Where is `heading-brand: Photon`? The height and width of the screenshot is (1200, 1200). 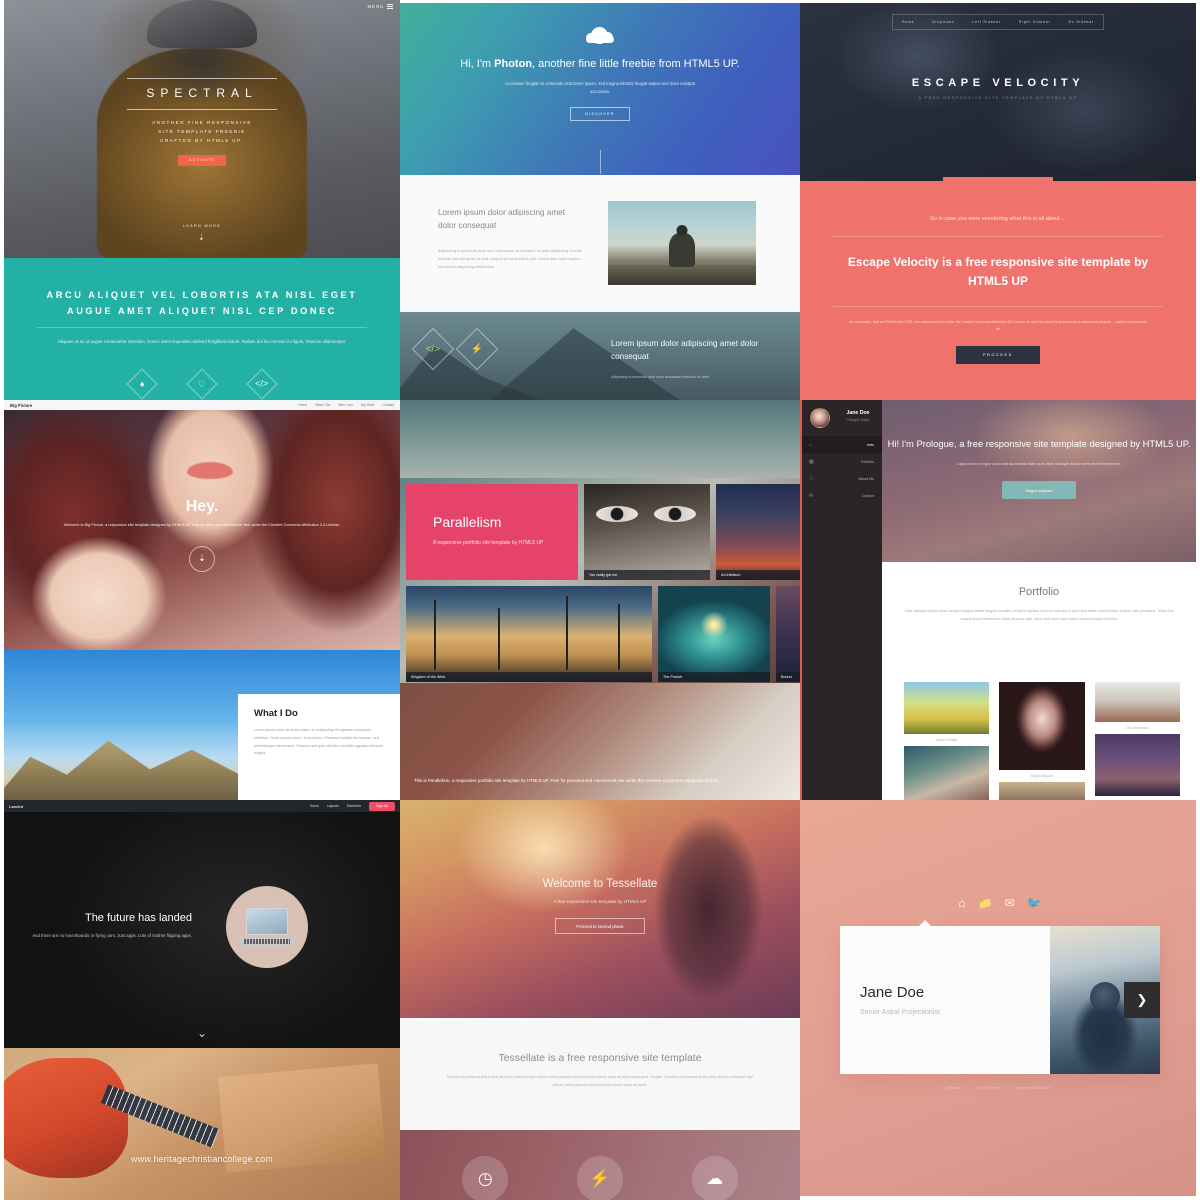
heading-brand: Photon is located at coordinates (513, 64).